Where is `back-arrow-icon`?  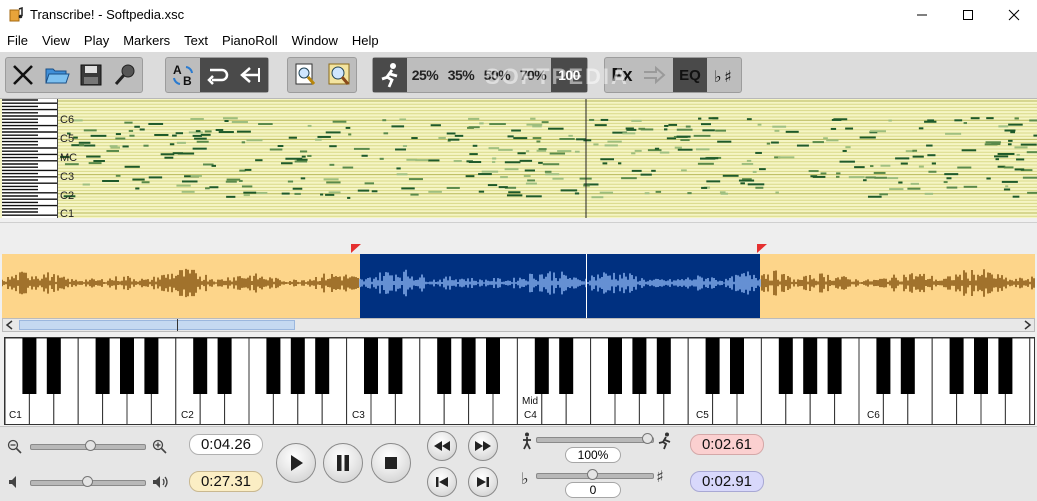 back-arrow-icon is located at coordinates (250, 75).